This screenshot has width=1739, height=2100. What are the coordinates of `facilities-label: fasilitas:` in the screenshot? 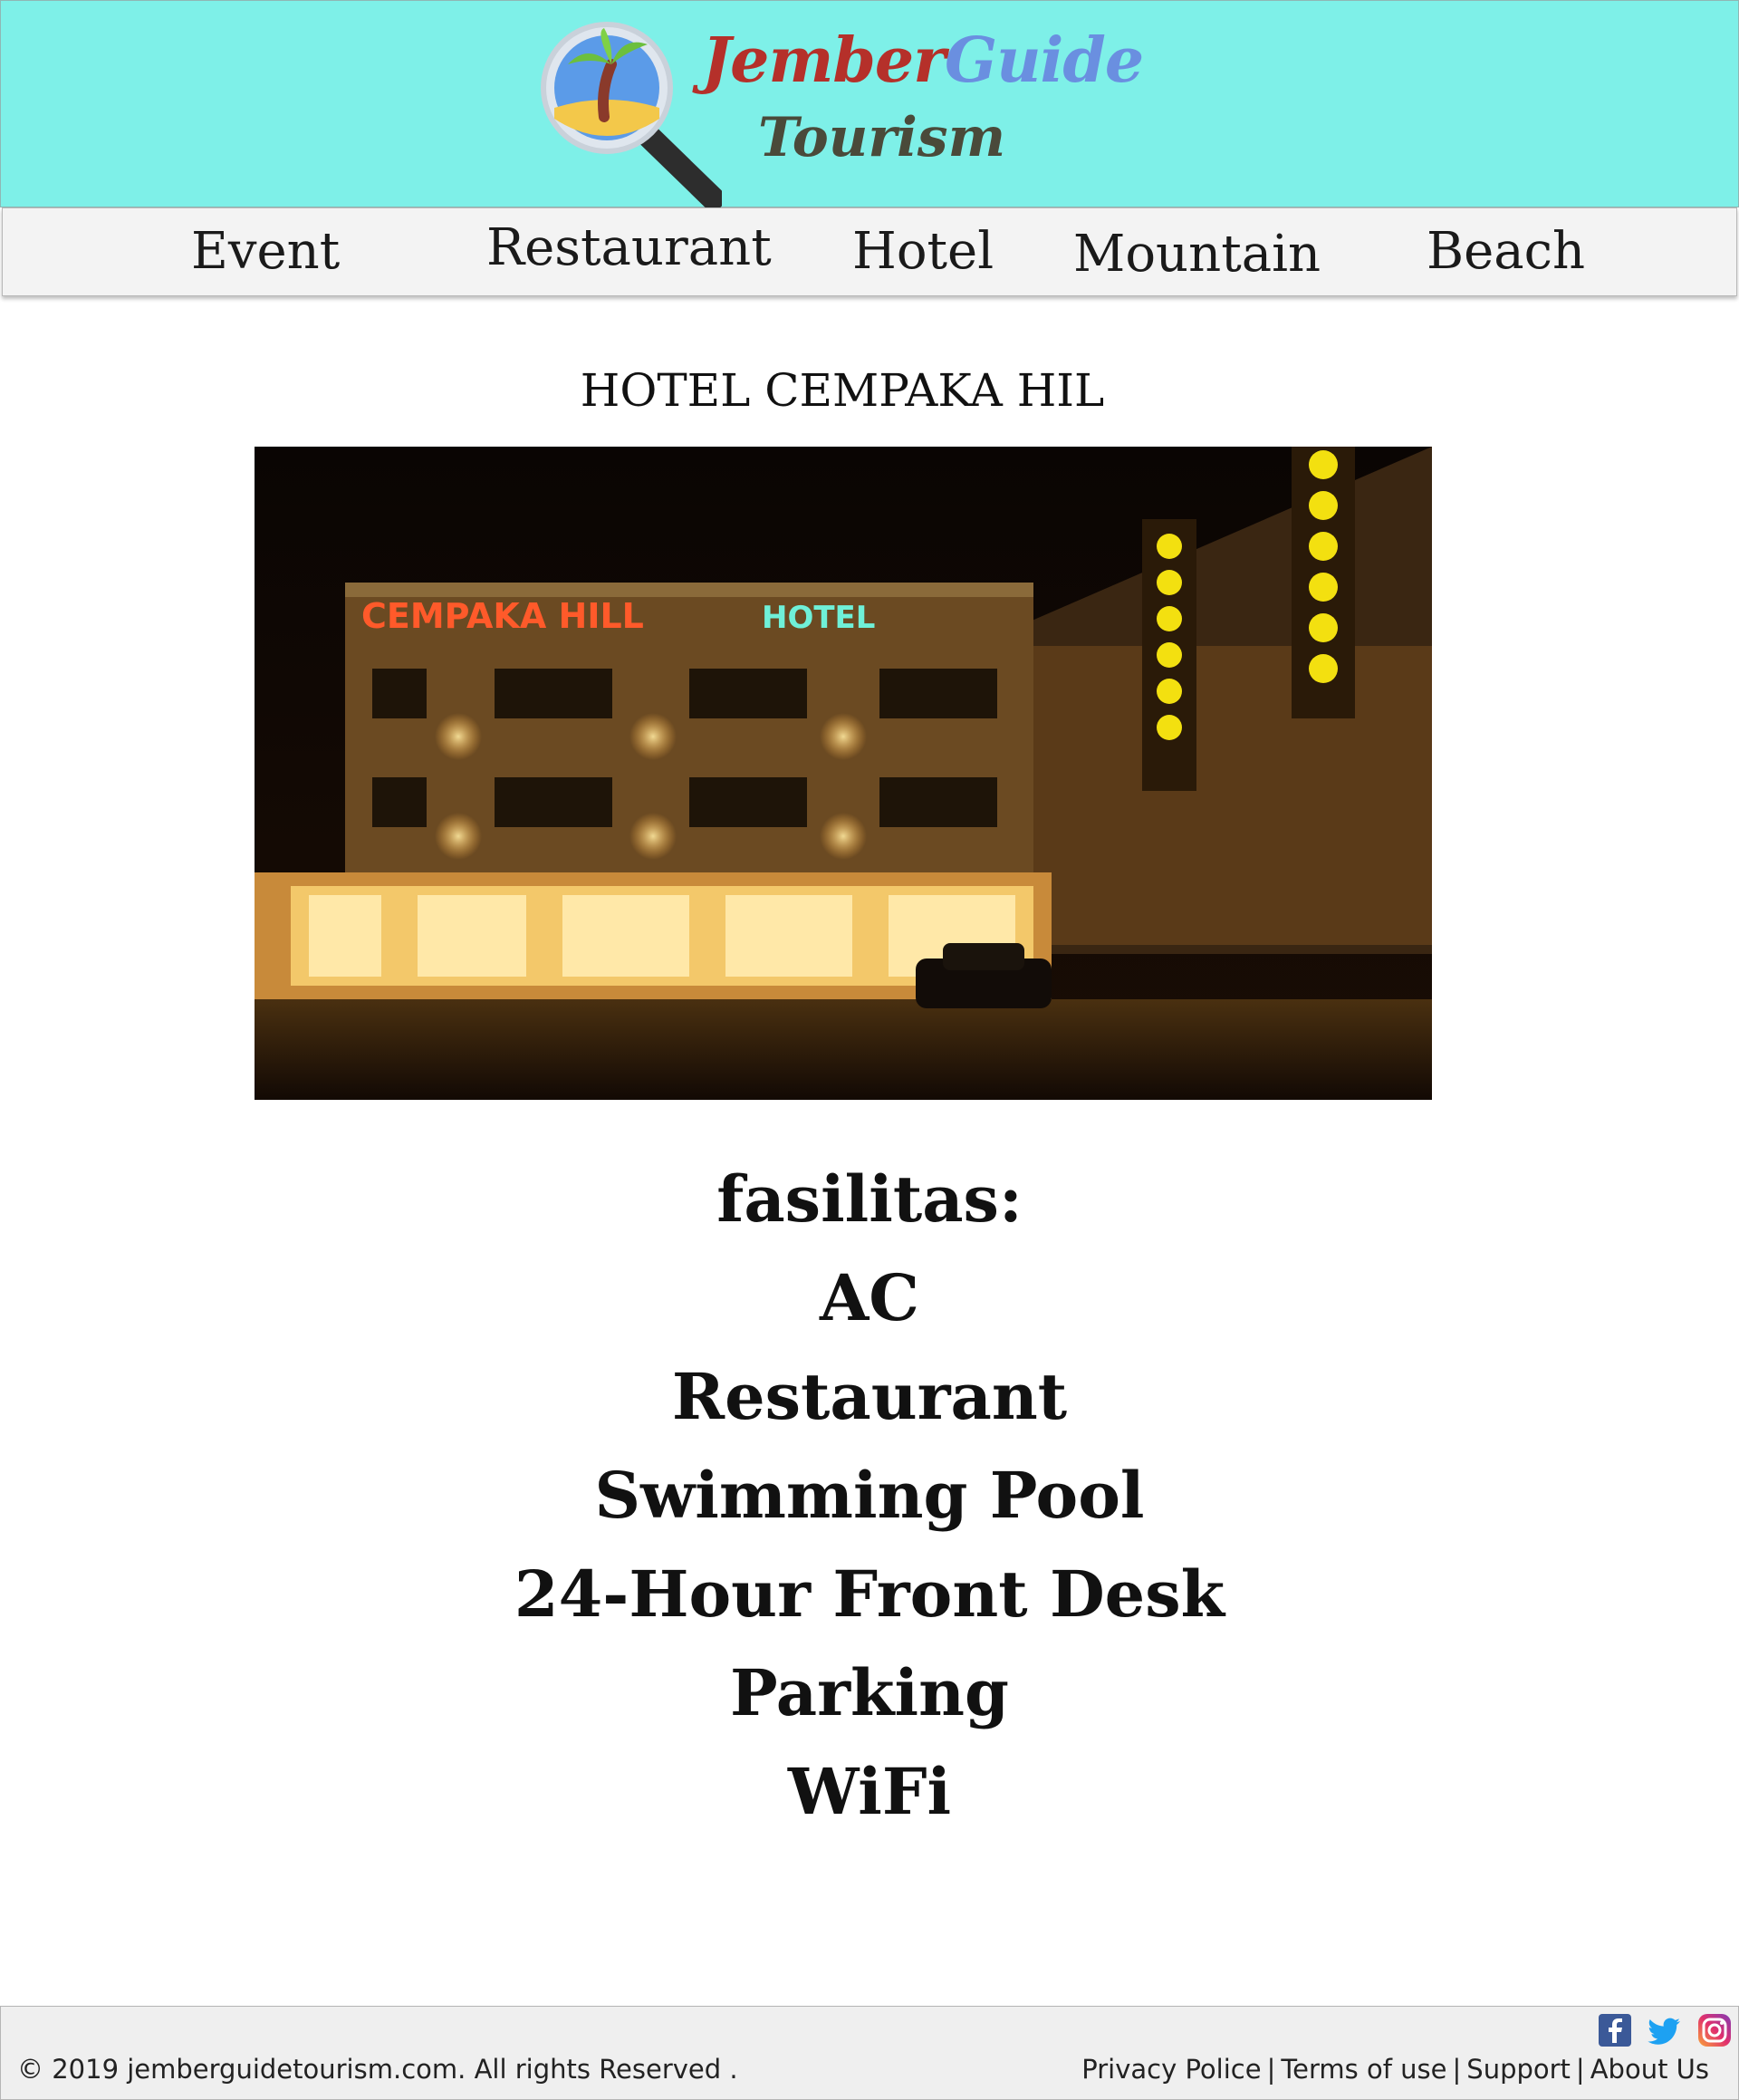 It's located at (869, 1199).